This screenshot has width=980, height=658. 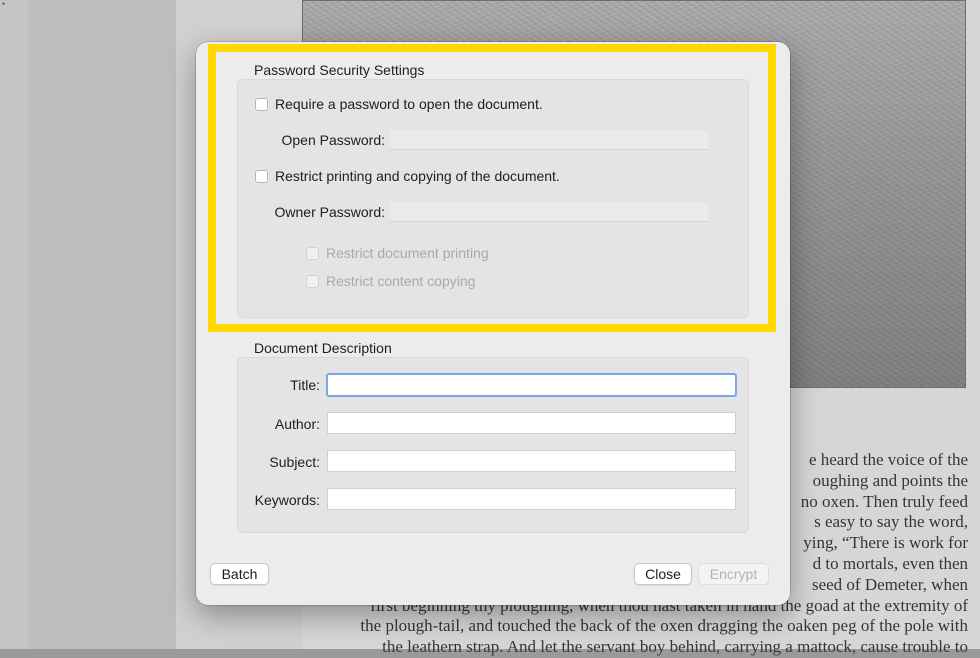 What do you see at coordinates (733, 574) in the screenshot?
I see `encrypt-button: Encrypt` at bounding box center [733, 574].